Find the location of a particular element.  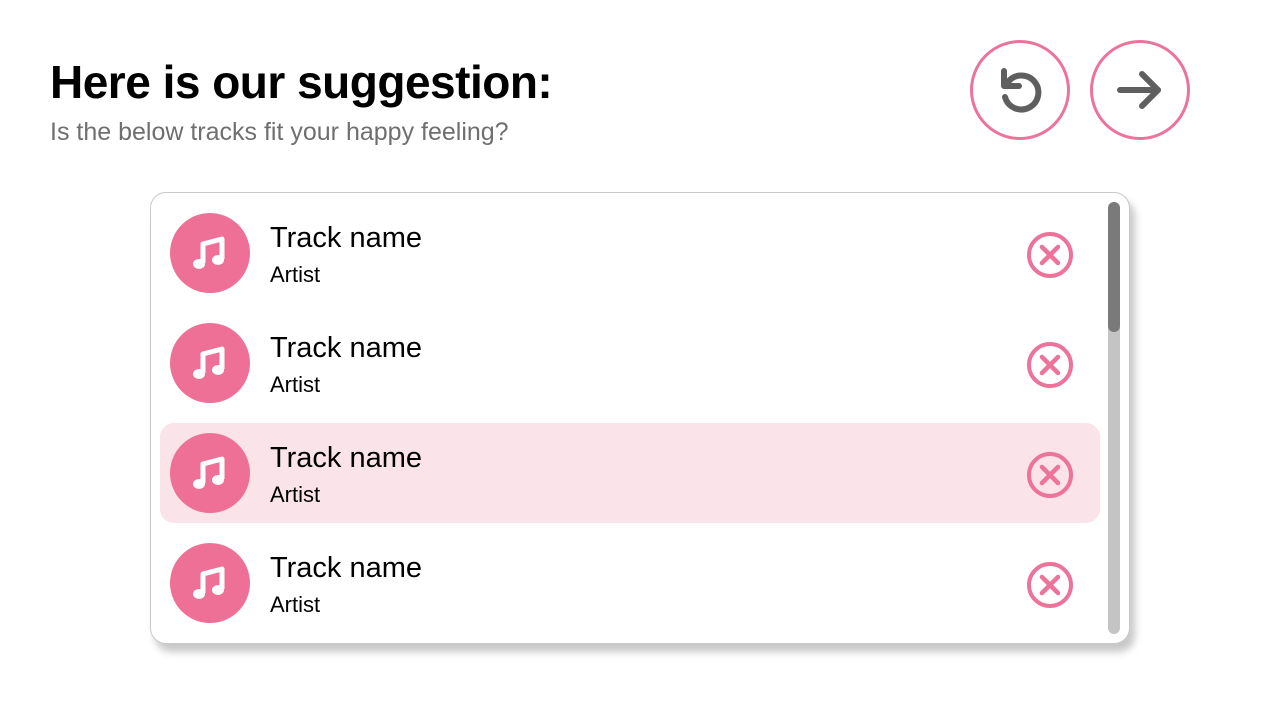

scrollbar is located at coordinates (1114, 418).